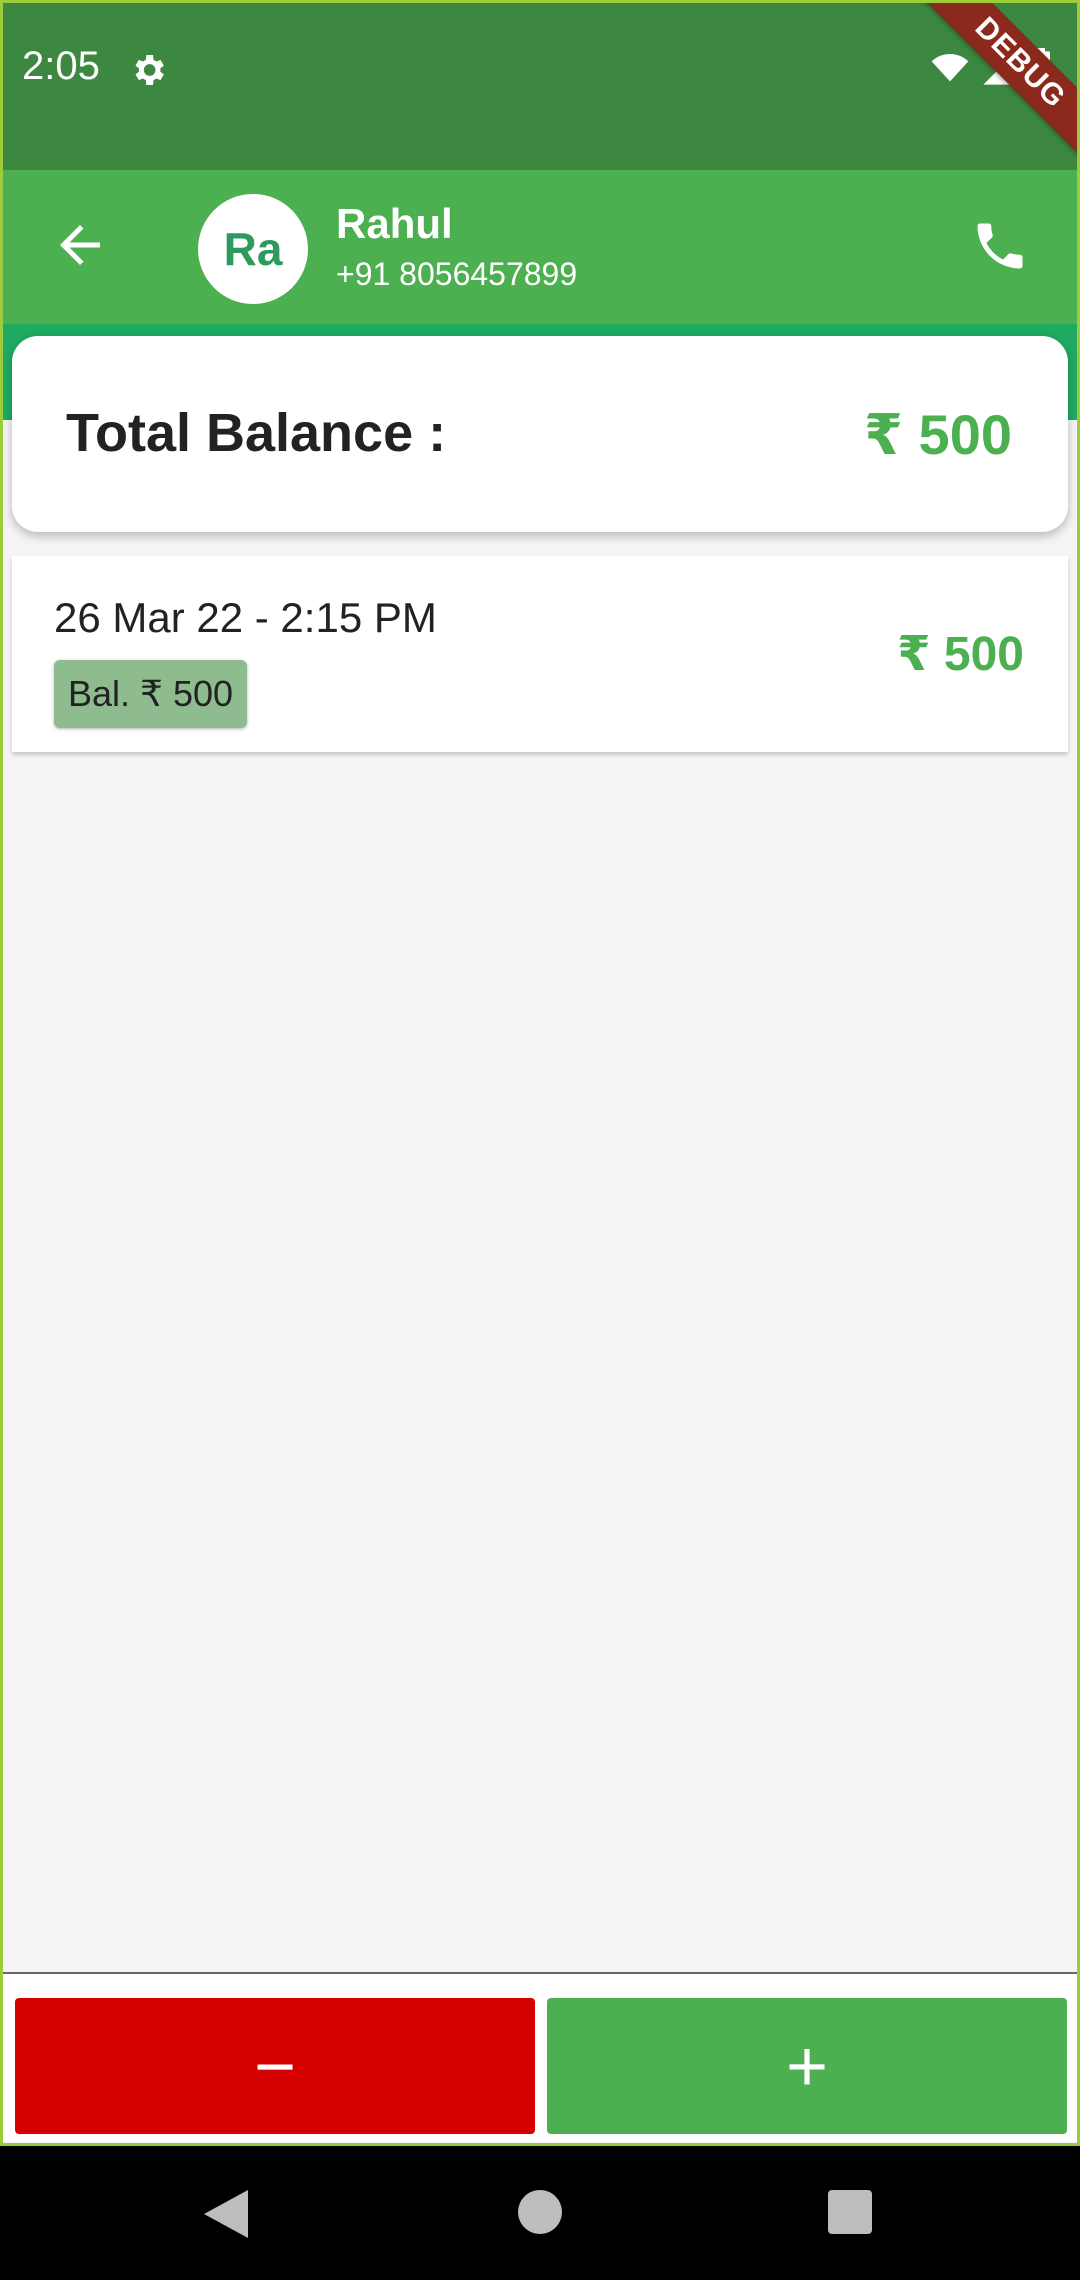  What do you see at coordinates (540, 2057) in the screenshot?
I see `action-bar: − +` at bounding box center [540, 2057].